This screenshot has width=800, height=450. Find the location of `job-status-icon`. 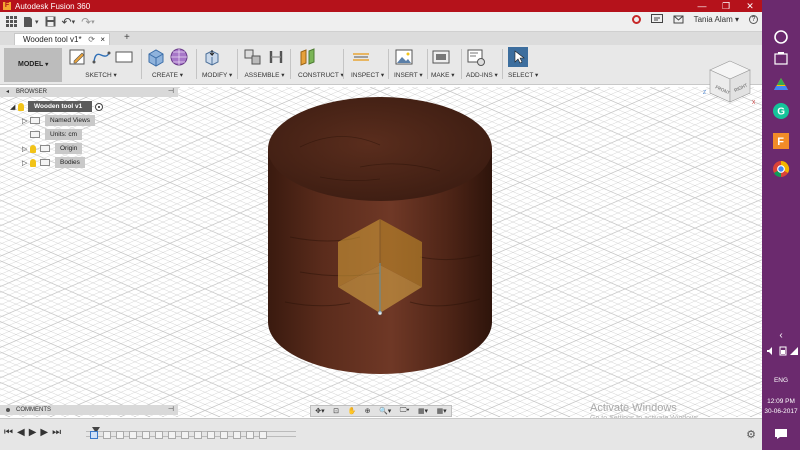

job-status-icon is located at coordinates (656, 19).